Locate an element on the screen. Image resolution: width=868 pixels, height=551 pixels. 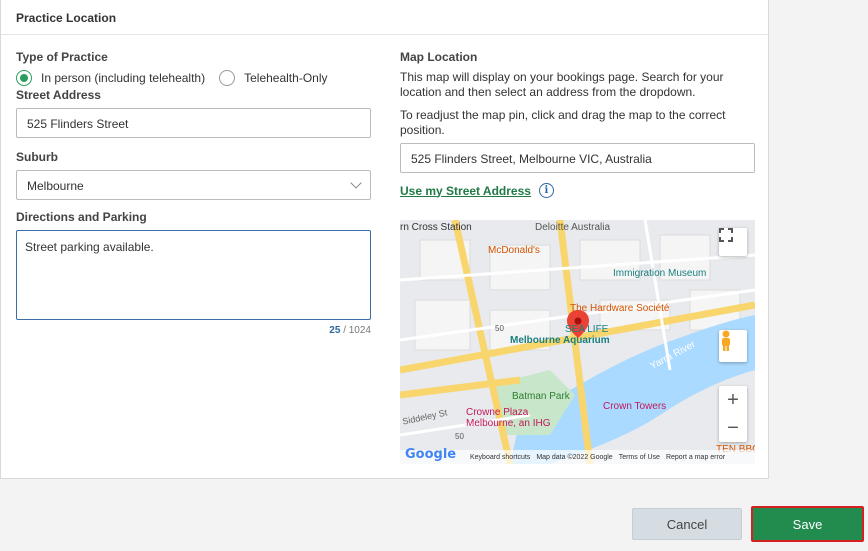
counter-max: / 1024 is located at coordinates (357, 330).